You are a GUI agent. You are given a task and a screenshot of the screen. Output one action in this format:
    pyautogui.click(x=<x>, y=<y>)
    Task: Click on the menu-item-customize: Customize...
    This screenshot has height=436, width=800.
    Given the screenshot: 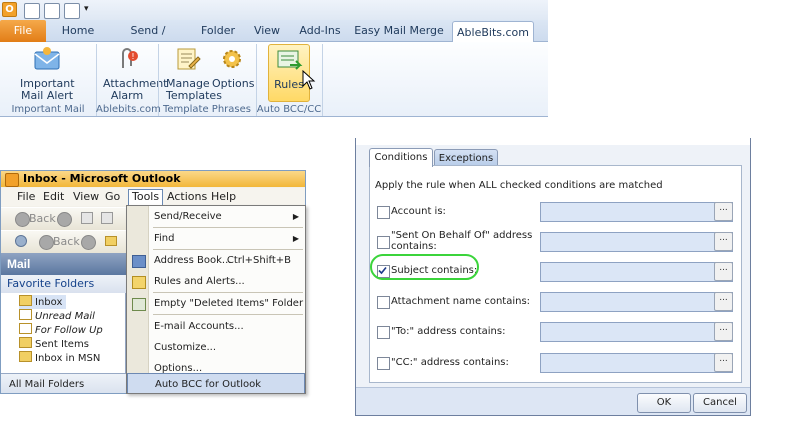 What is the action you would take?
    pyautogui.click(x=216, y=347)
    